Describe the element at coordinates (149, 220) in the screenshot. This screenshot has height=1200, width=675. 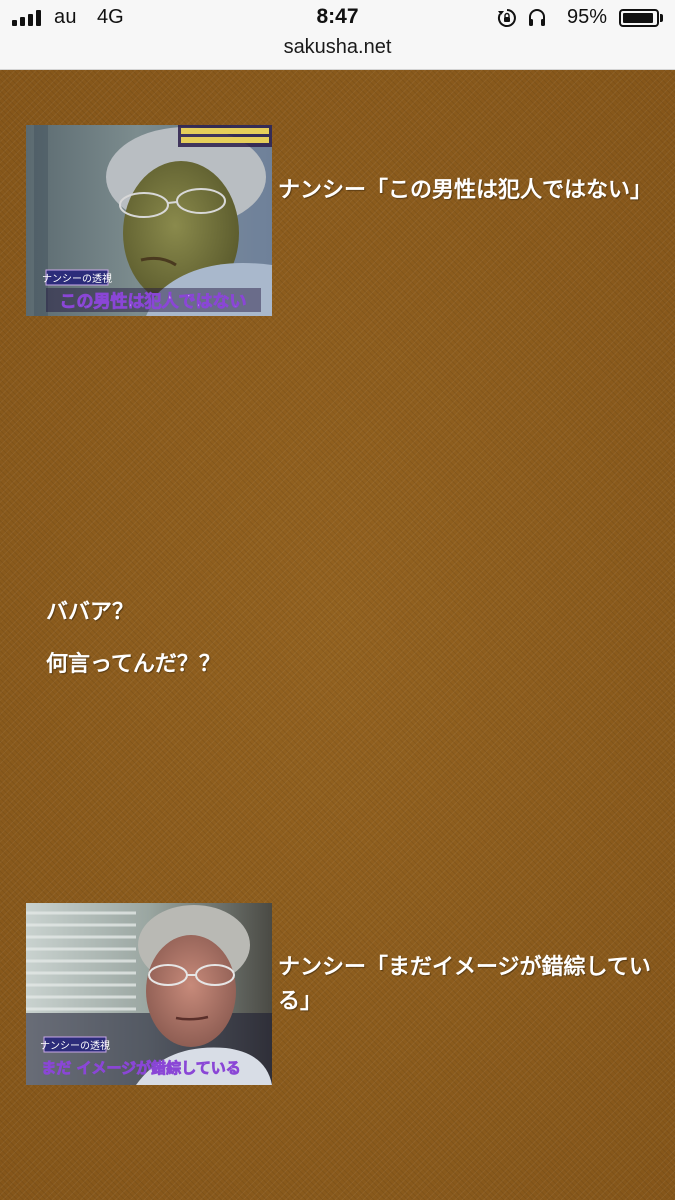
I see `tv-screenshot-image: ナンシーの透視 この男性は犯人ではない` at that location.